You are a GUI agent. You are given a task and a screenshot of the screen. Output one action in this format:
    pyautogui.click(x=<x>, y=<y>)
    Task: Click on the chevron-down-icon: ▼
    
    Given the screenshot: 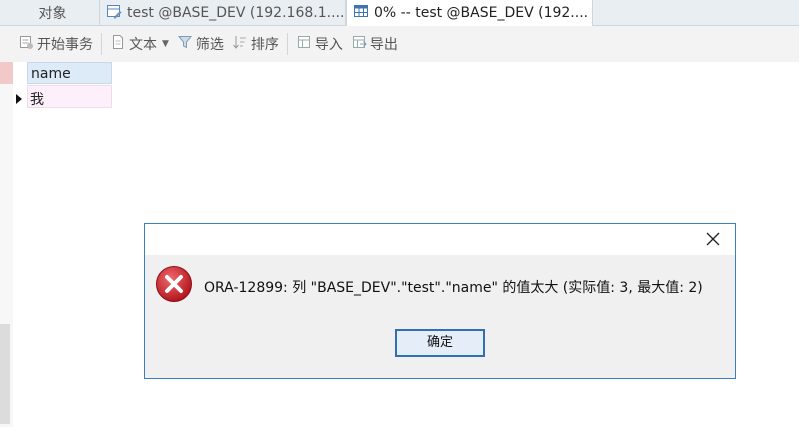 What is the action you would take?
    pyautogui.click(x=165, y=44)
    